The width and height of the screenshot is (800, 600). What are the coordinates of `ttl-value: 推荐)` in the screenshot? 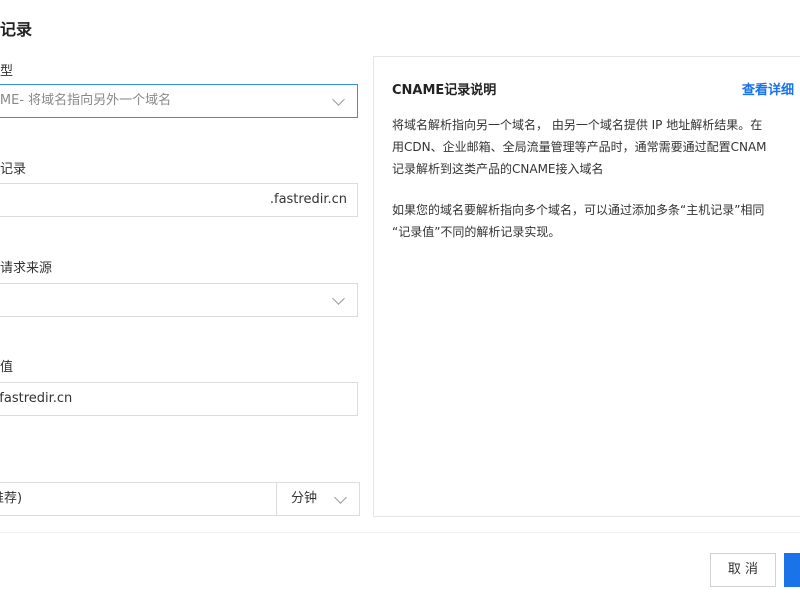 It's located at (11, 498).